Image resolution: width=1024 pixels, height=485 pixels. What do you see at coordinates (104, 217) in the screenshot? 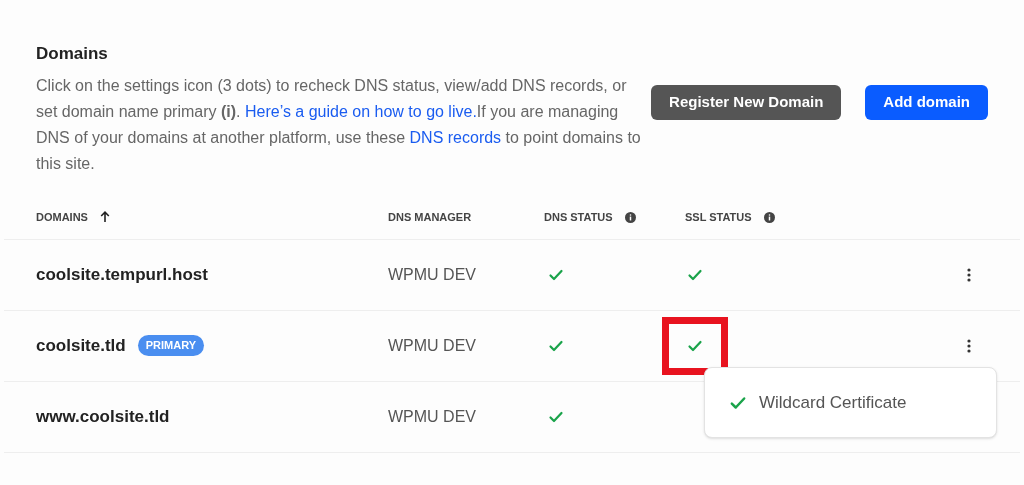
I see `sort-up-icon` at bounding box center [104, 217].